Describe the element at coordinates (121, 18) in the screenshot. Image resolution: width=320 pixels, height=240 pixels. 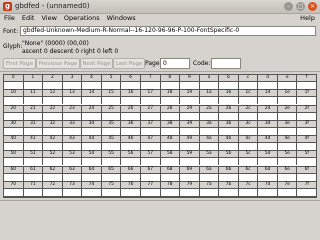
I see `menu-windows: Windows` at that location.